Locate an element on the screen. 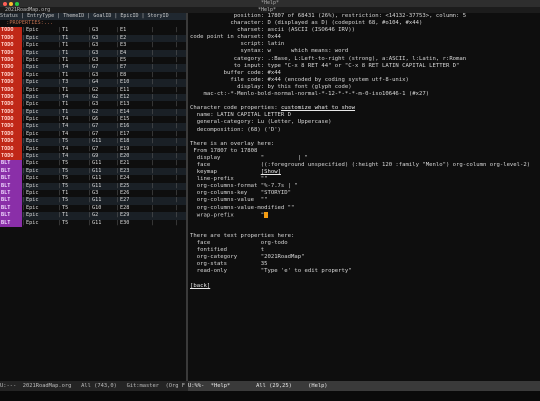 The image size is (540, 401). table-row: TODO Epic | T1 | G3 | E1 | | | is located at coordinates (93, 31).